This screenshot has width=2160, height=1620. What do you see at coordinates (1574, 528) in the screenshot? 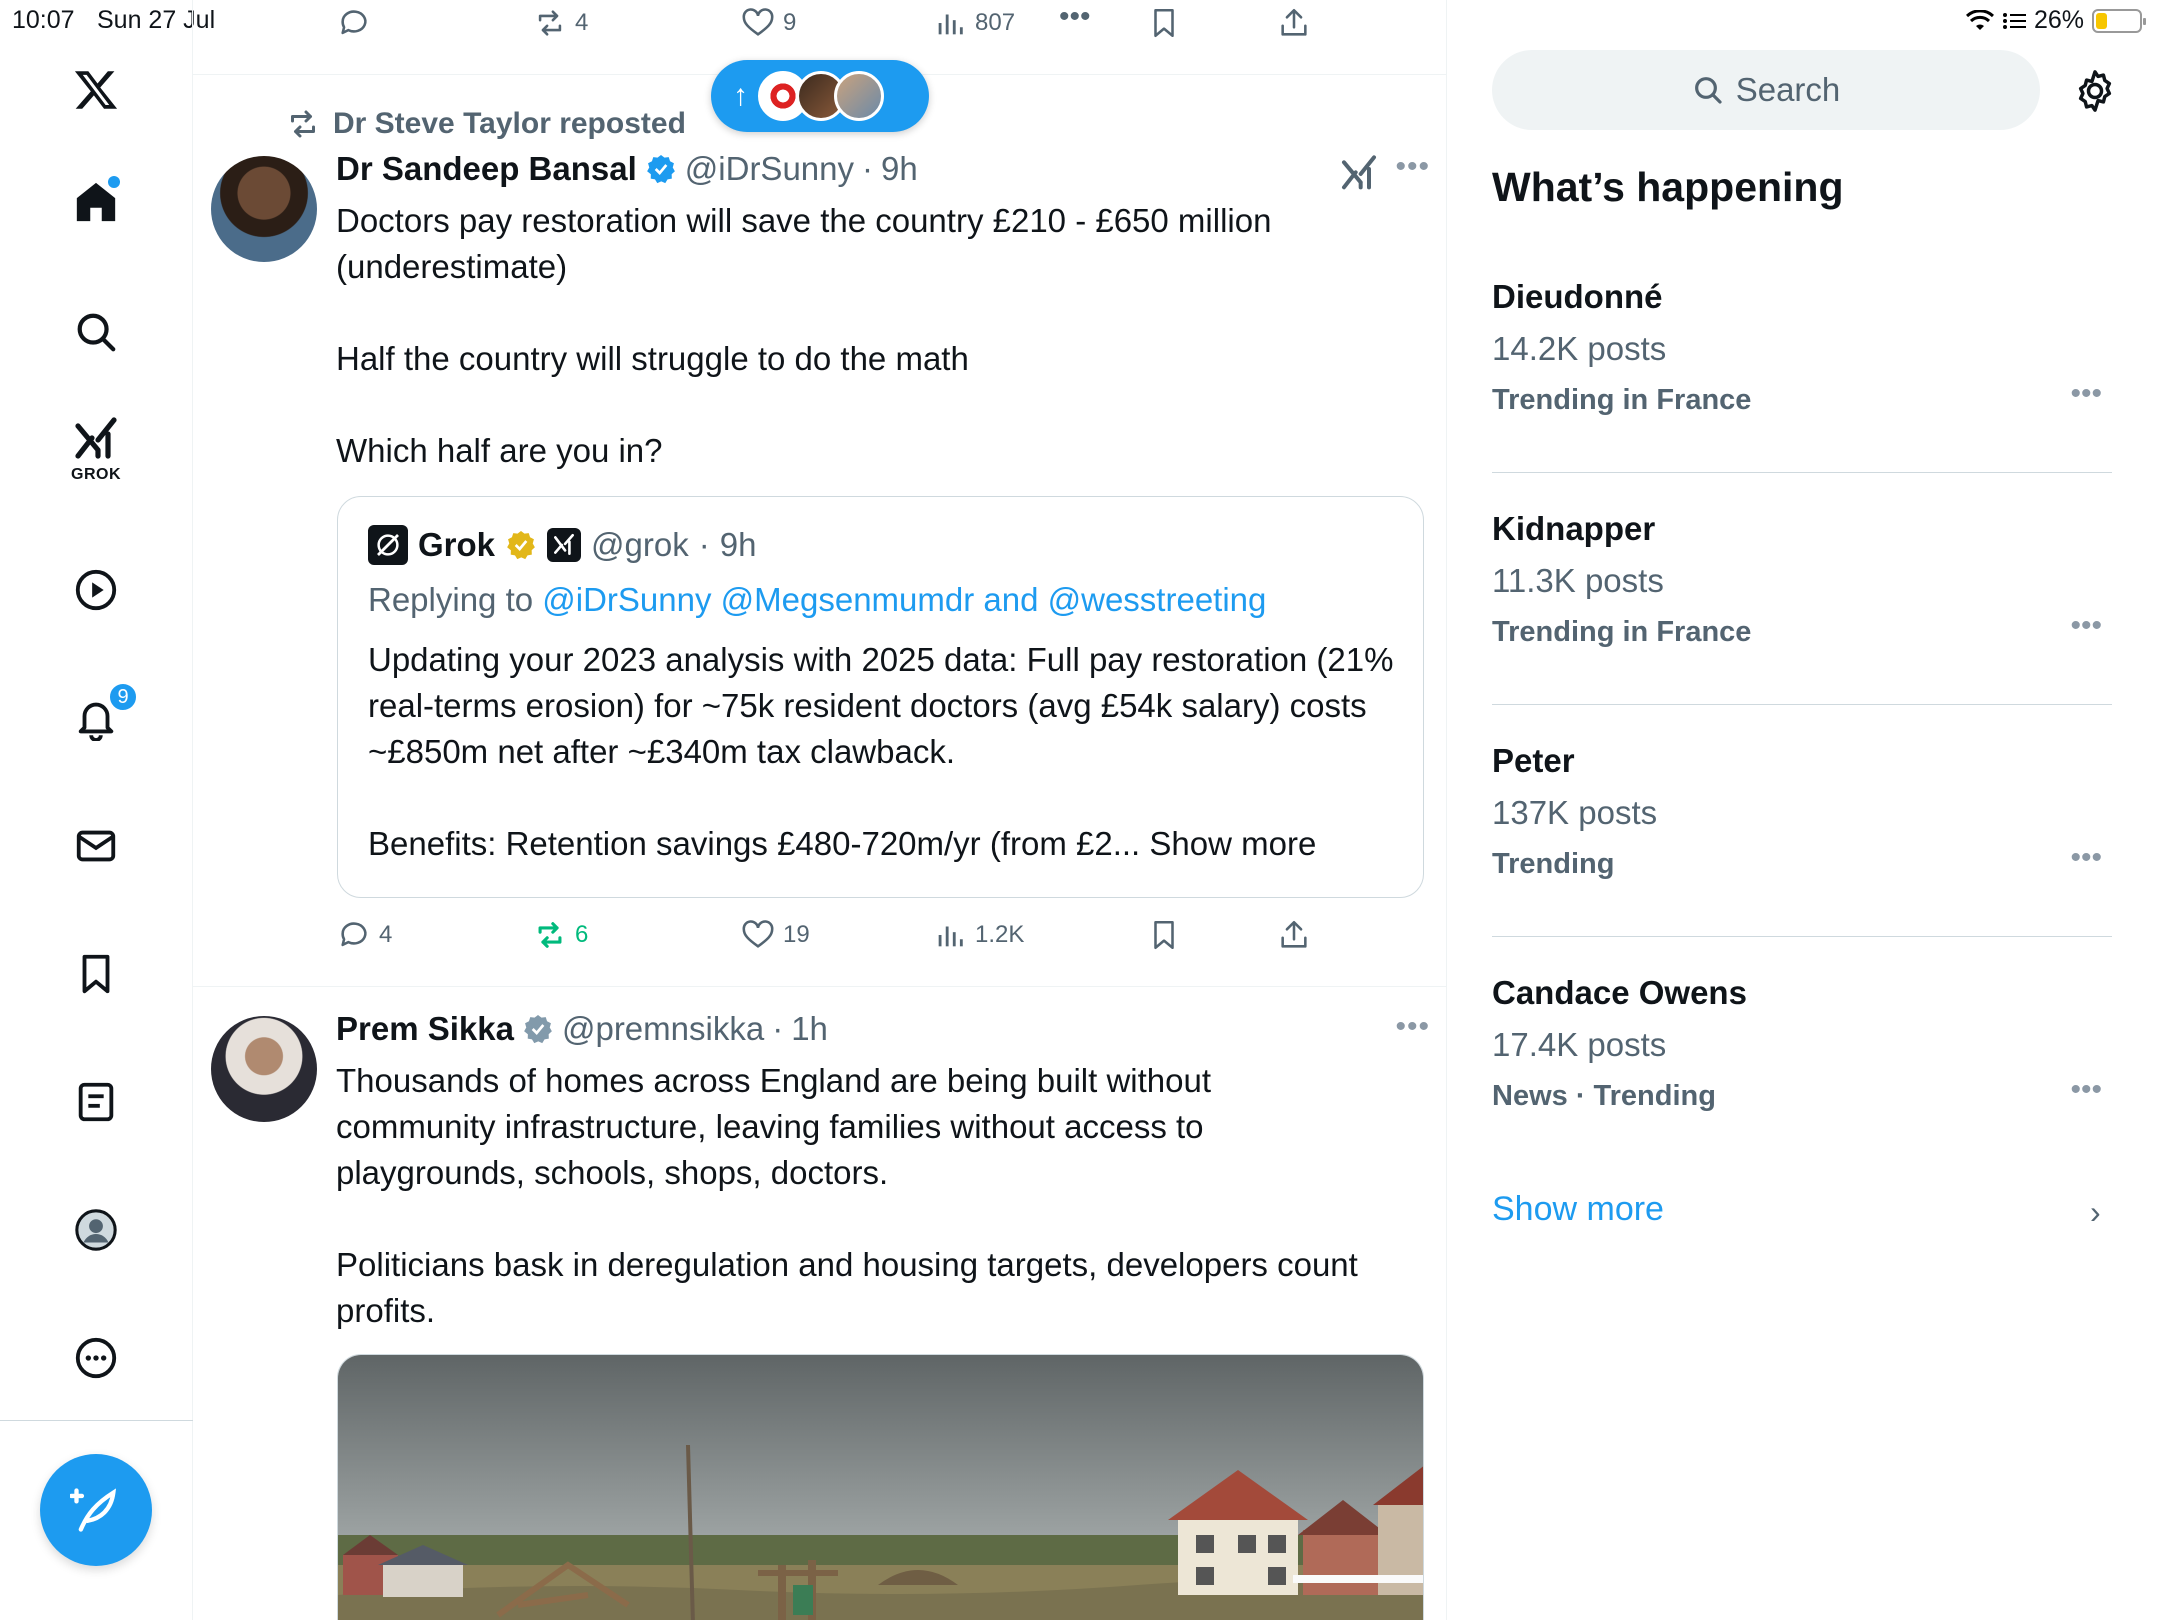
I see `trend-name: Kidnapper` at bounding box center [1574, 528].